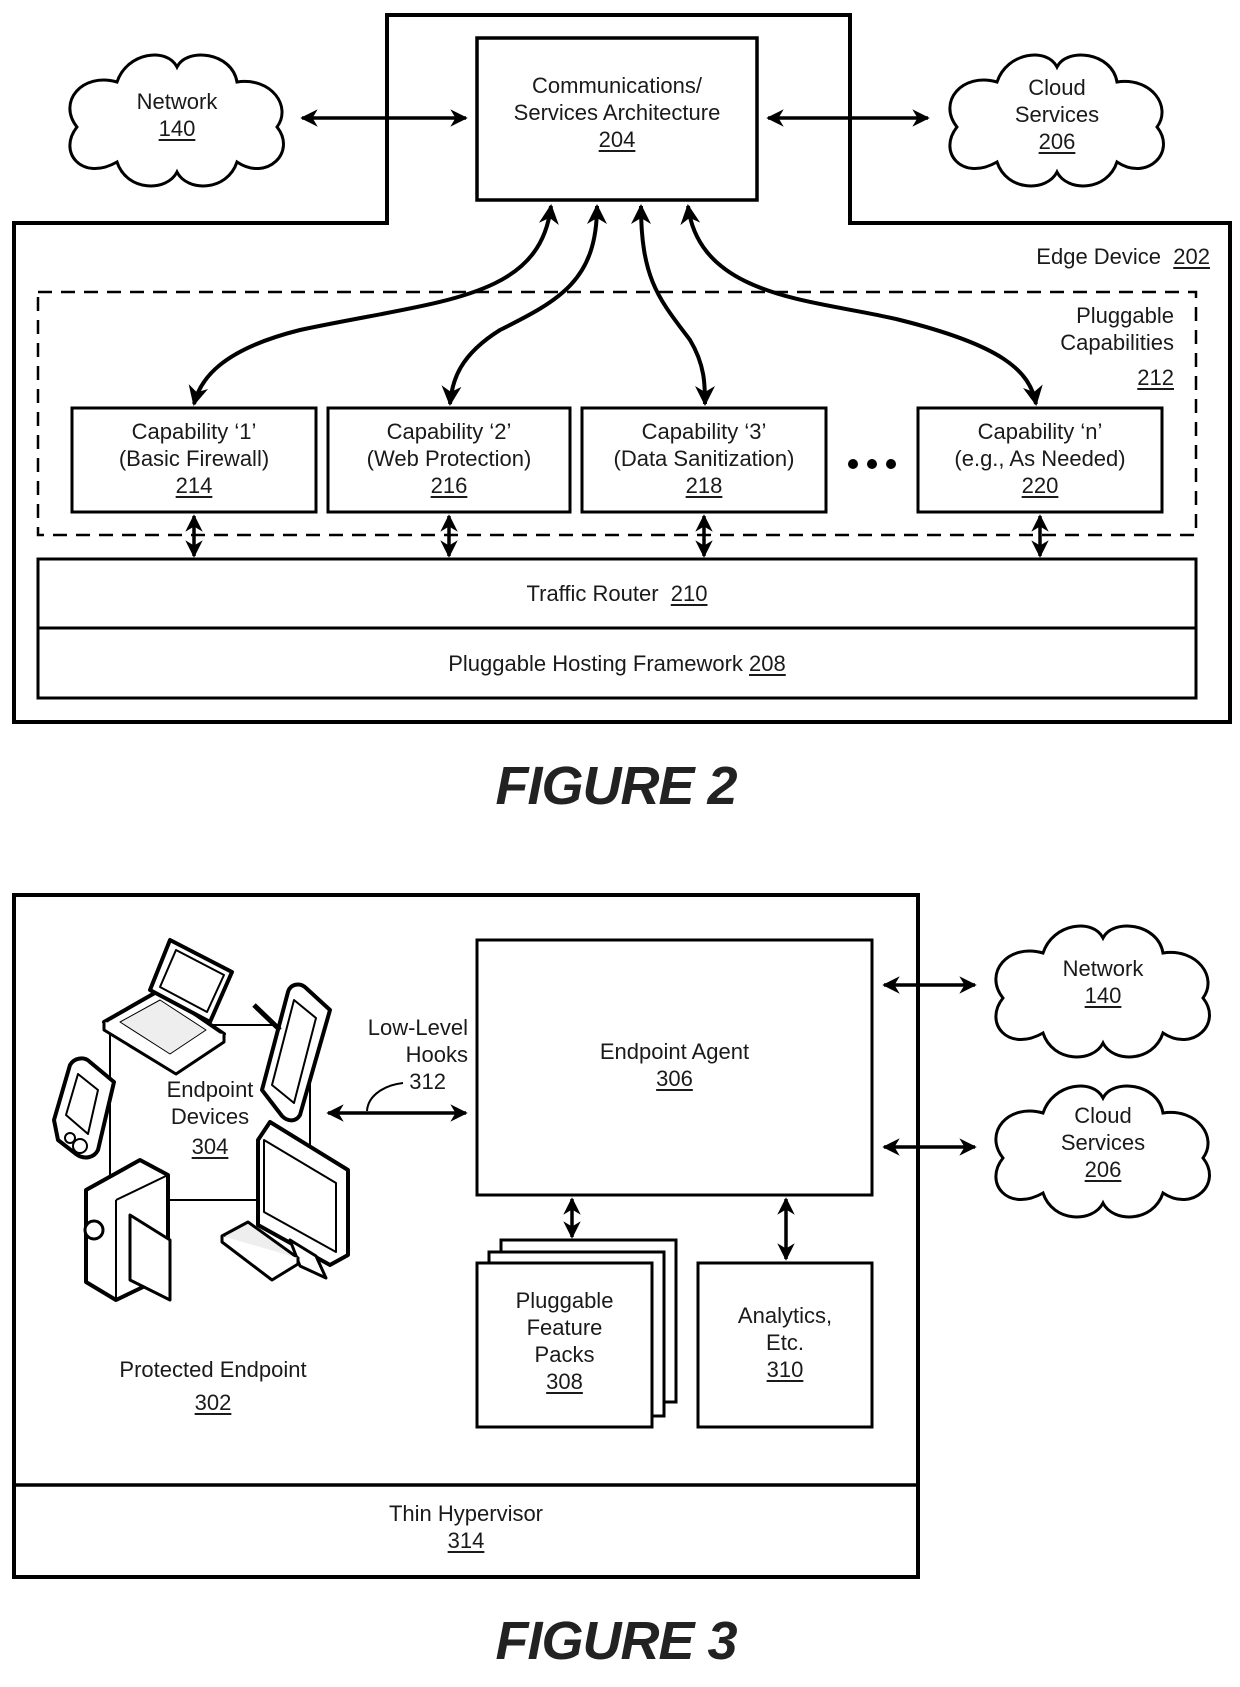 The width and height of the screenshot is (1240, 1687). What do you see at coordinates (1191, 256) in the screenshot?
I see `edge-device-ref: 202` at bounding box center [1191, 256].